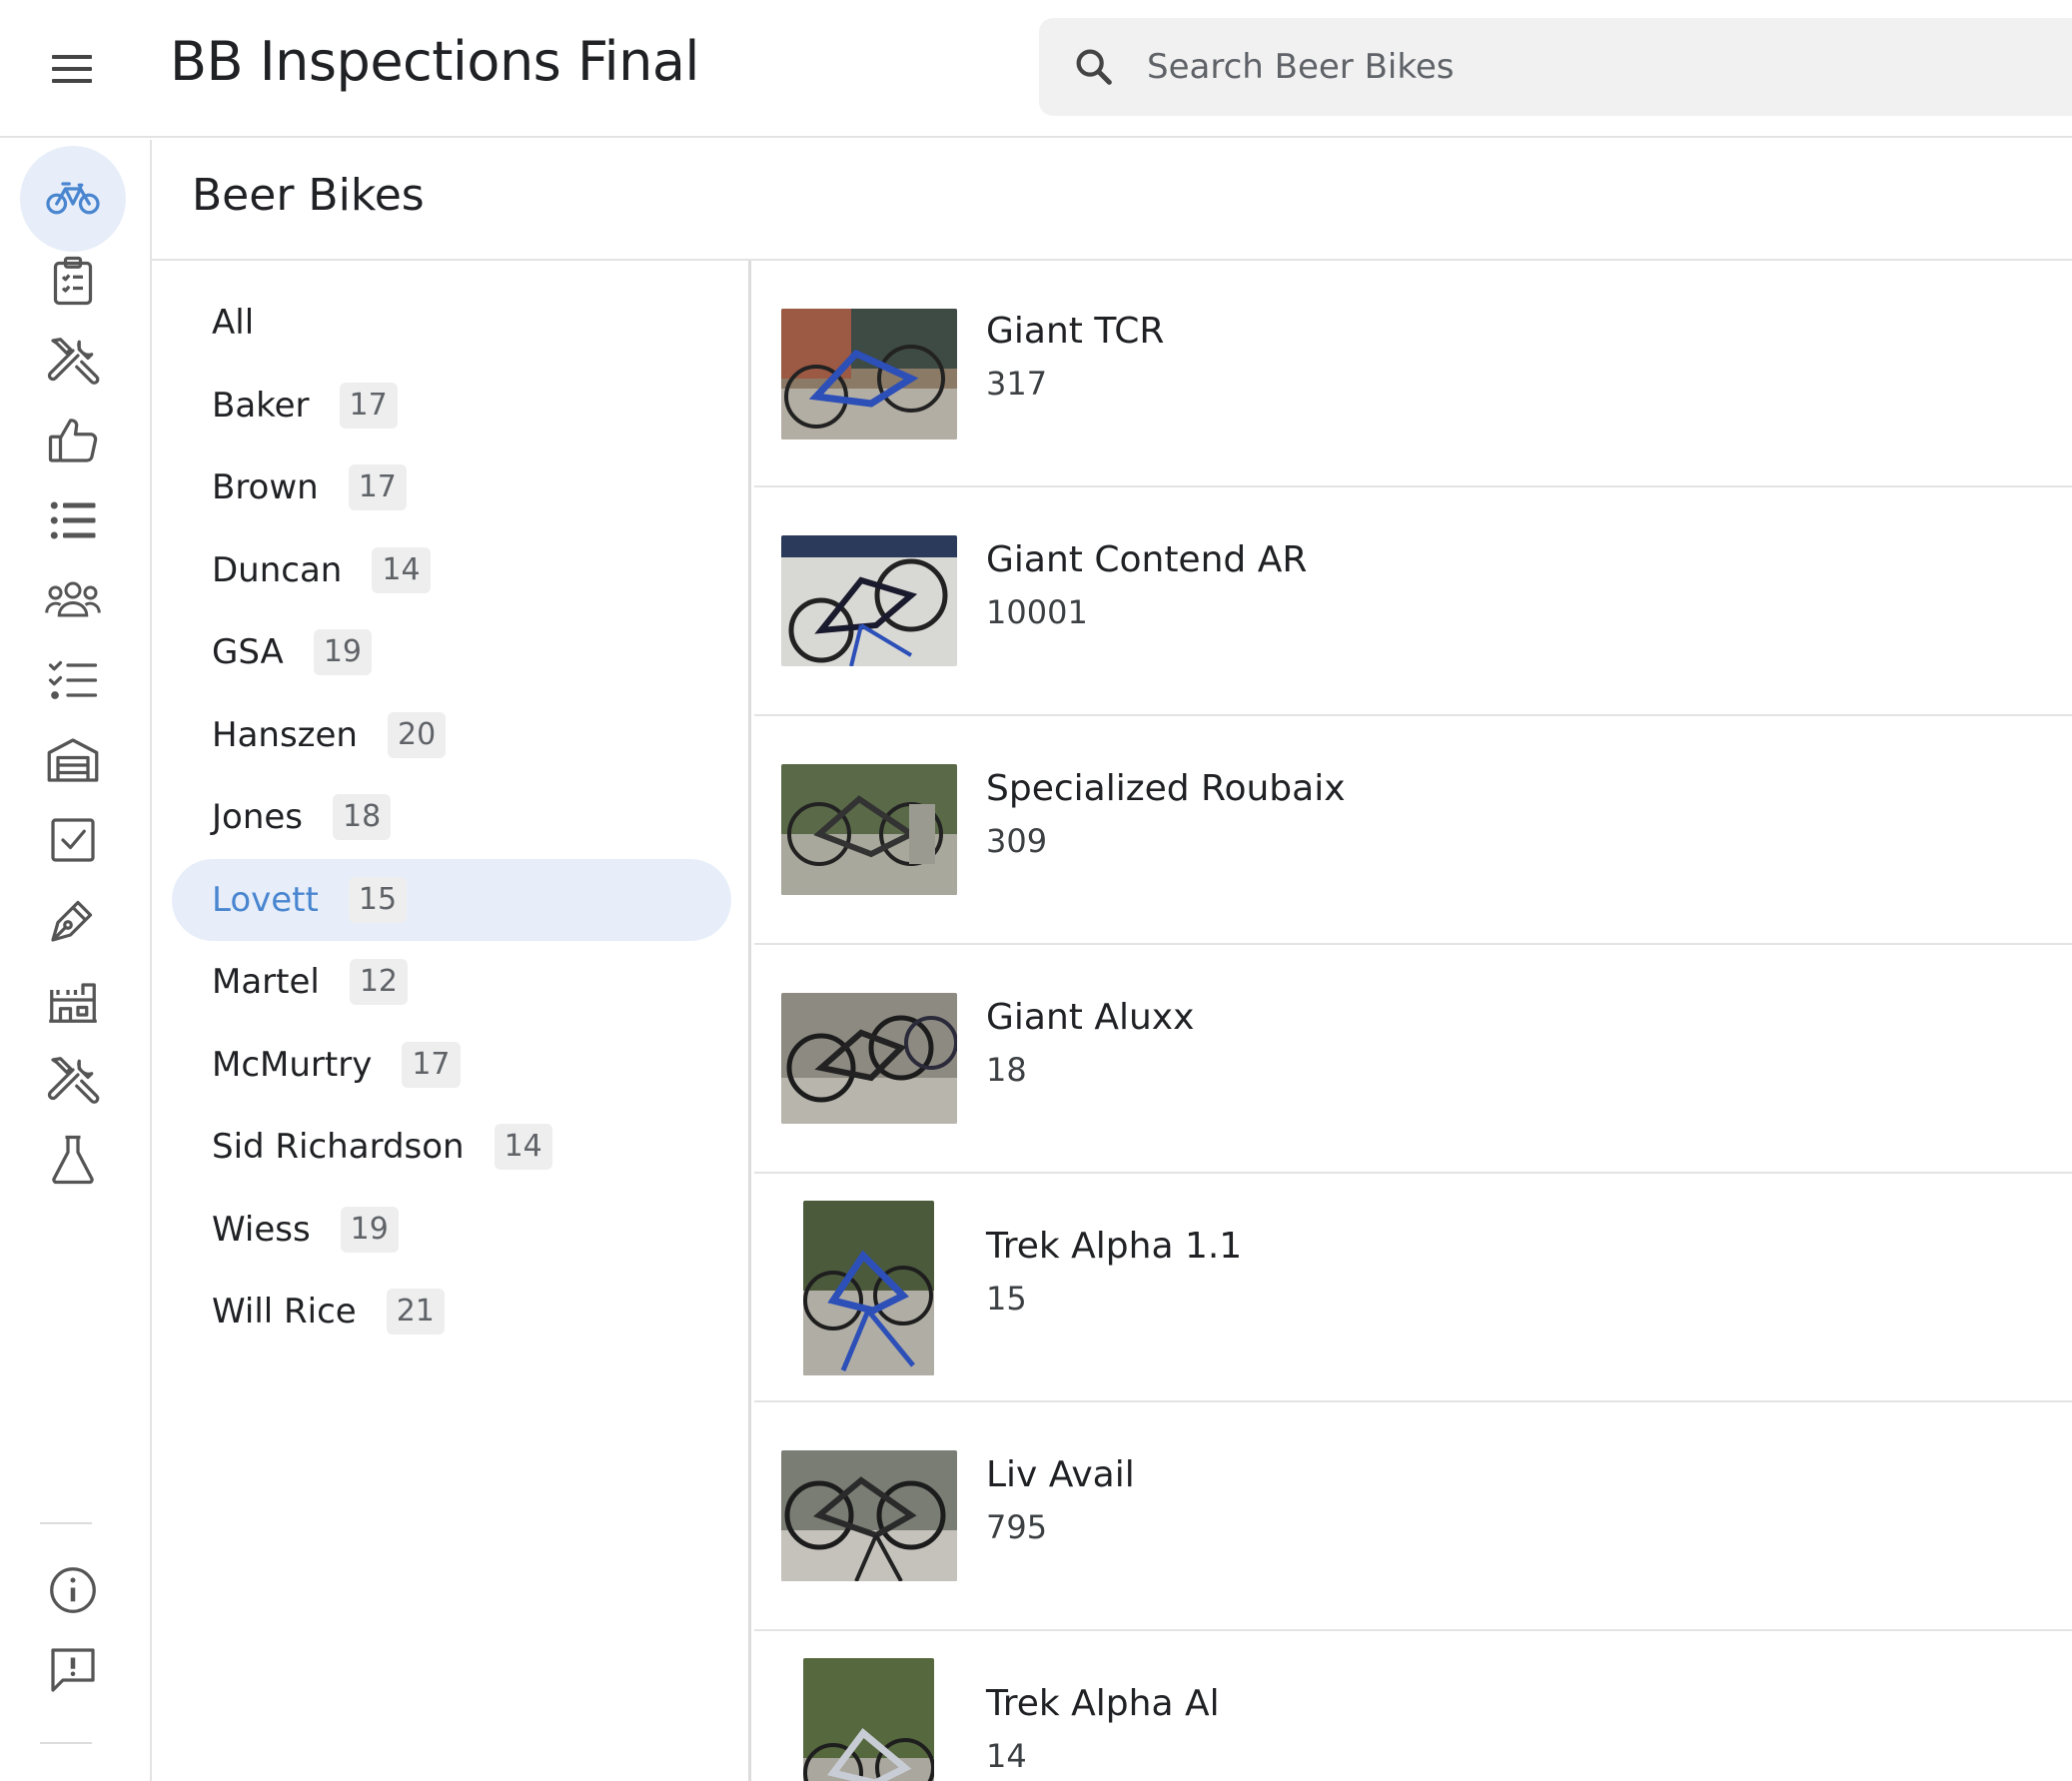 The width and height of the screenshot is (2072, 1781). Describe the element at coordinates (73, 520) in the screenshot. I see `bulleted-list-icon` at that location.